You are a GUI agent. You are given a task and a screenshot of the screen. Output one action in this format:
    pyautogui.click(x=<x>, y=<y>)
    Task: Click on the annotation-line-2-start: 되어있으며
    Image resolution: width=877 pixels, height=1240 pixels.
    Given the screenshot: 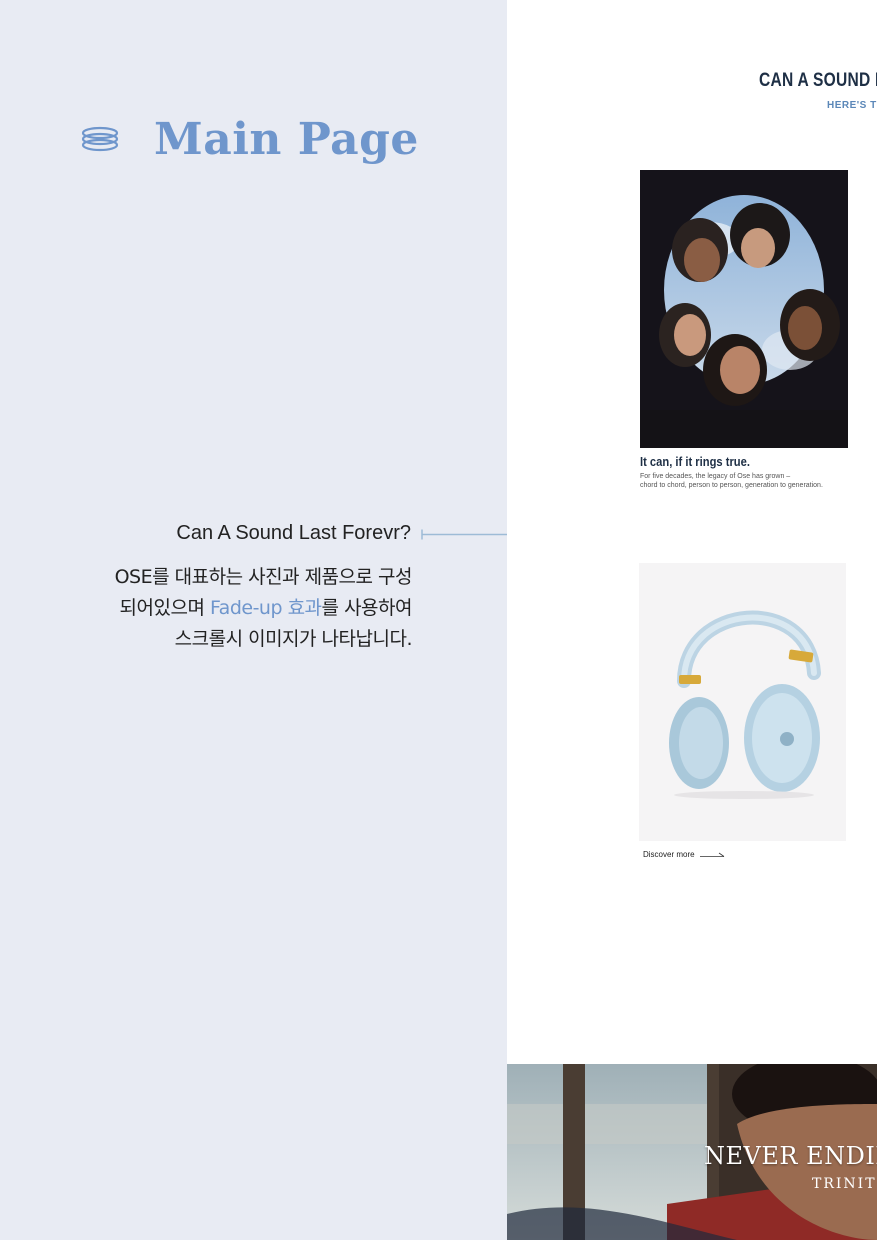 What is the action you would take?
    pyautogui.click(x=164, y=608)
    